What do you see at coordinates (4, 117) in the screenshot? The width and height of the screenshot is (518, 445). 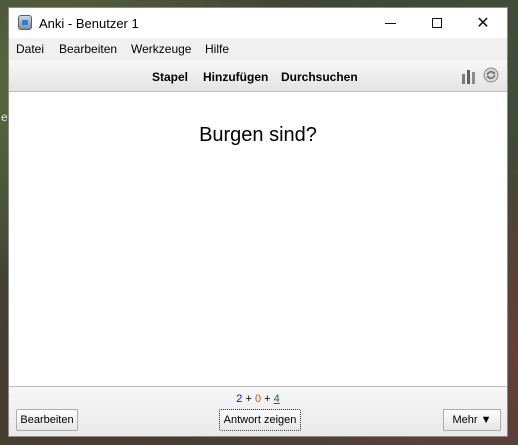 I see `desktop-text-fragment: e` at bounding box center [4, 117].